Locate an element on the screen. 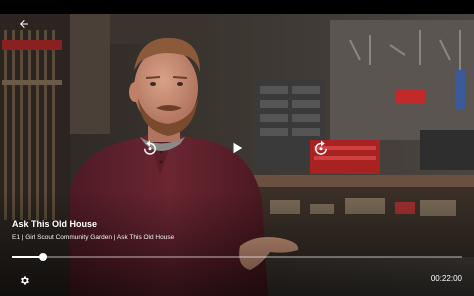  forward-icon is located at coordinates (321, 147).